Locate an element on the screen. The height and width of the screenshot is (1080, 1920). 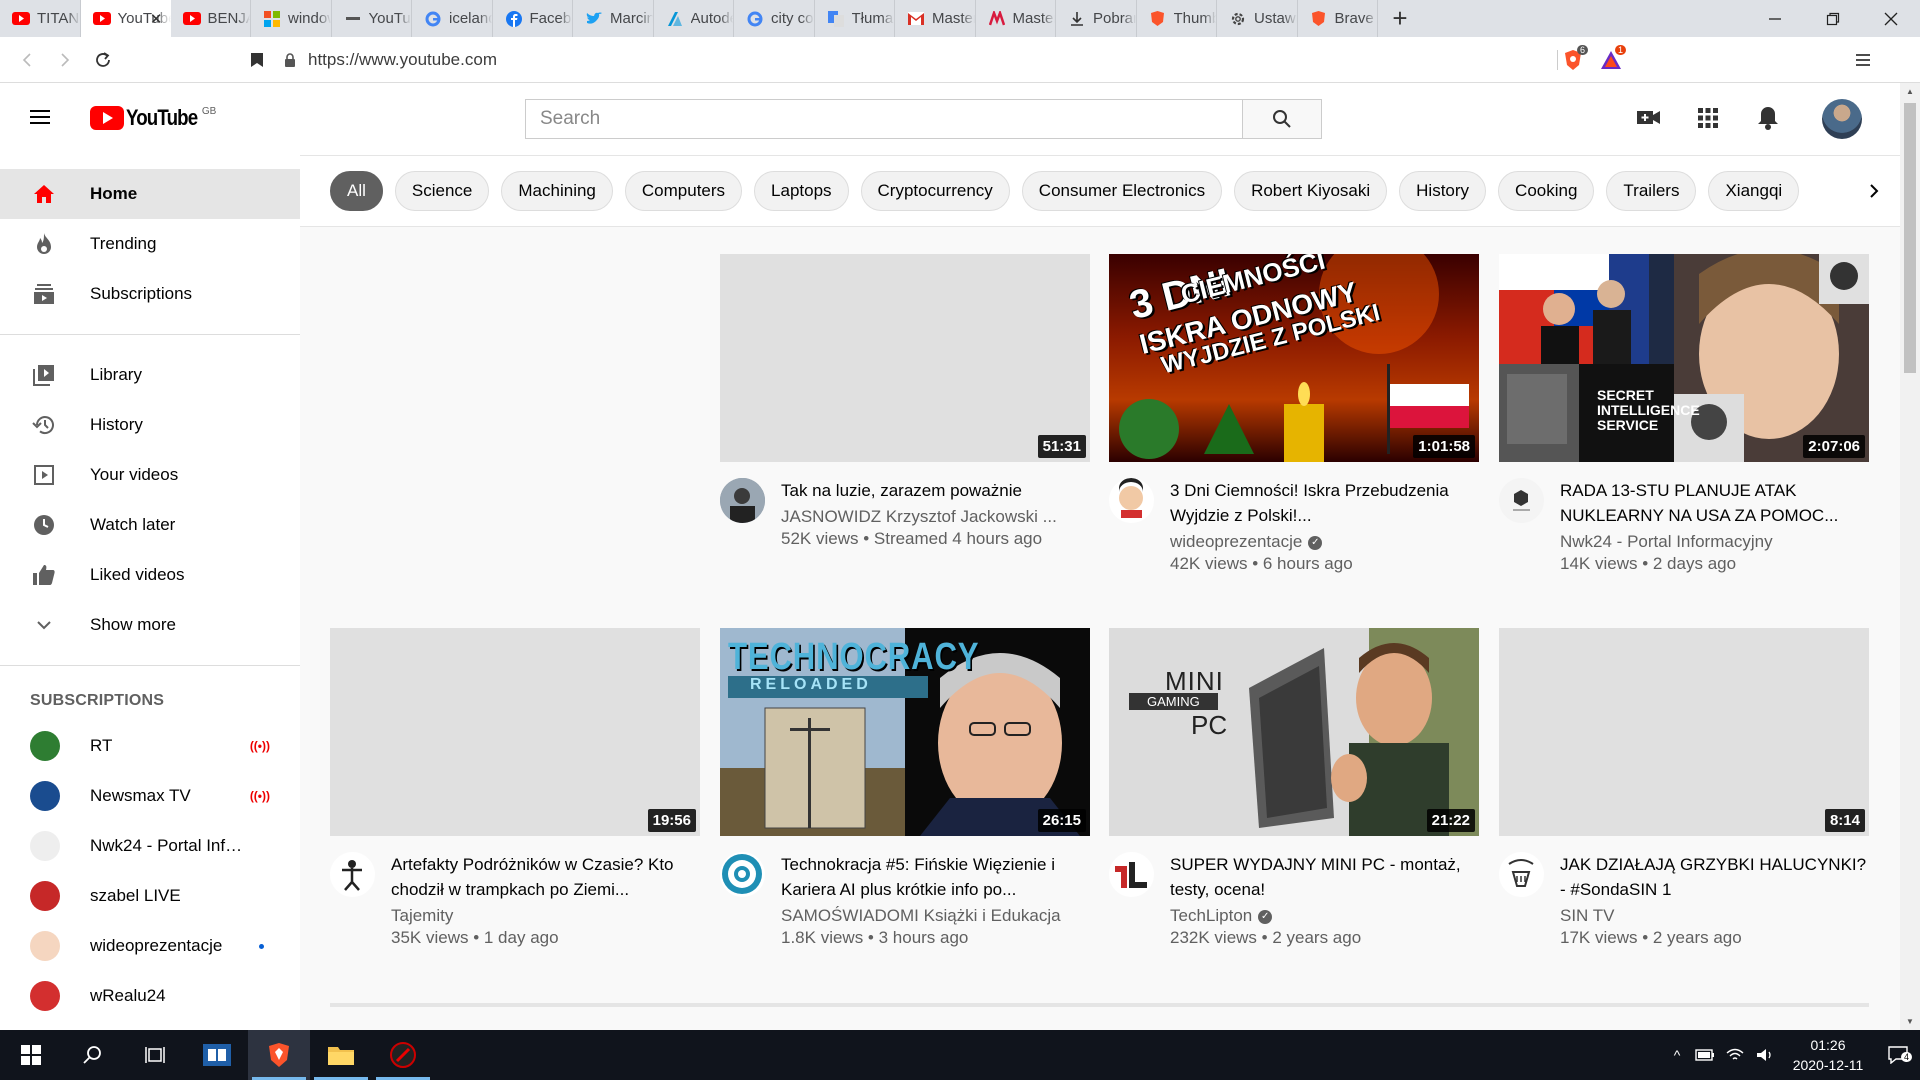
sidebar-item-liked-videos: Liked videos is located at coordinates (150, 575).